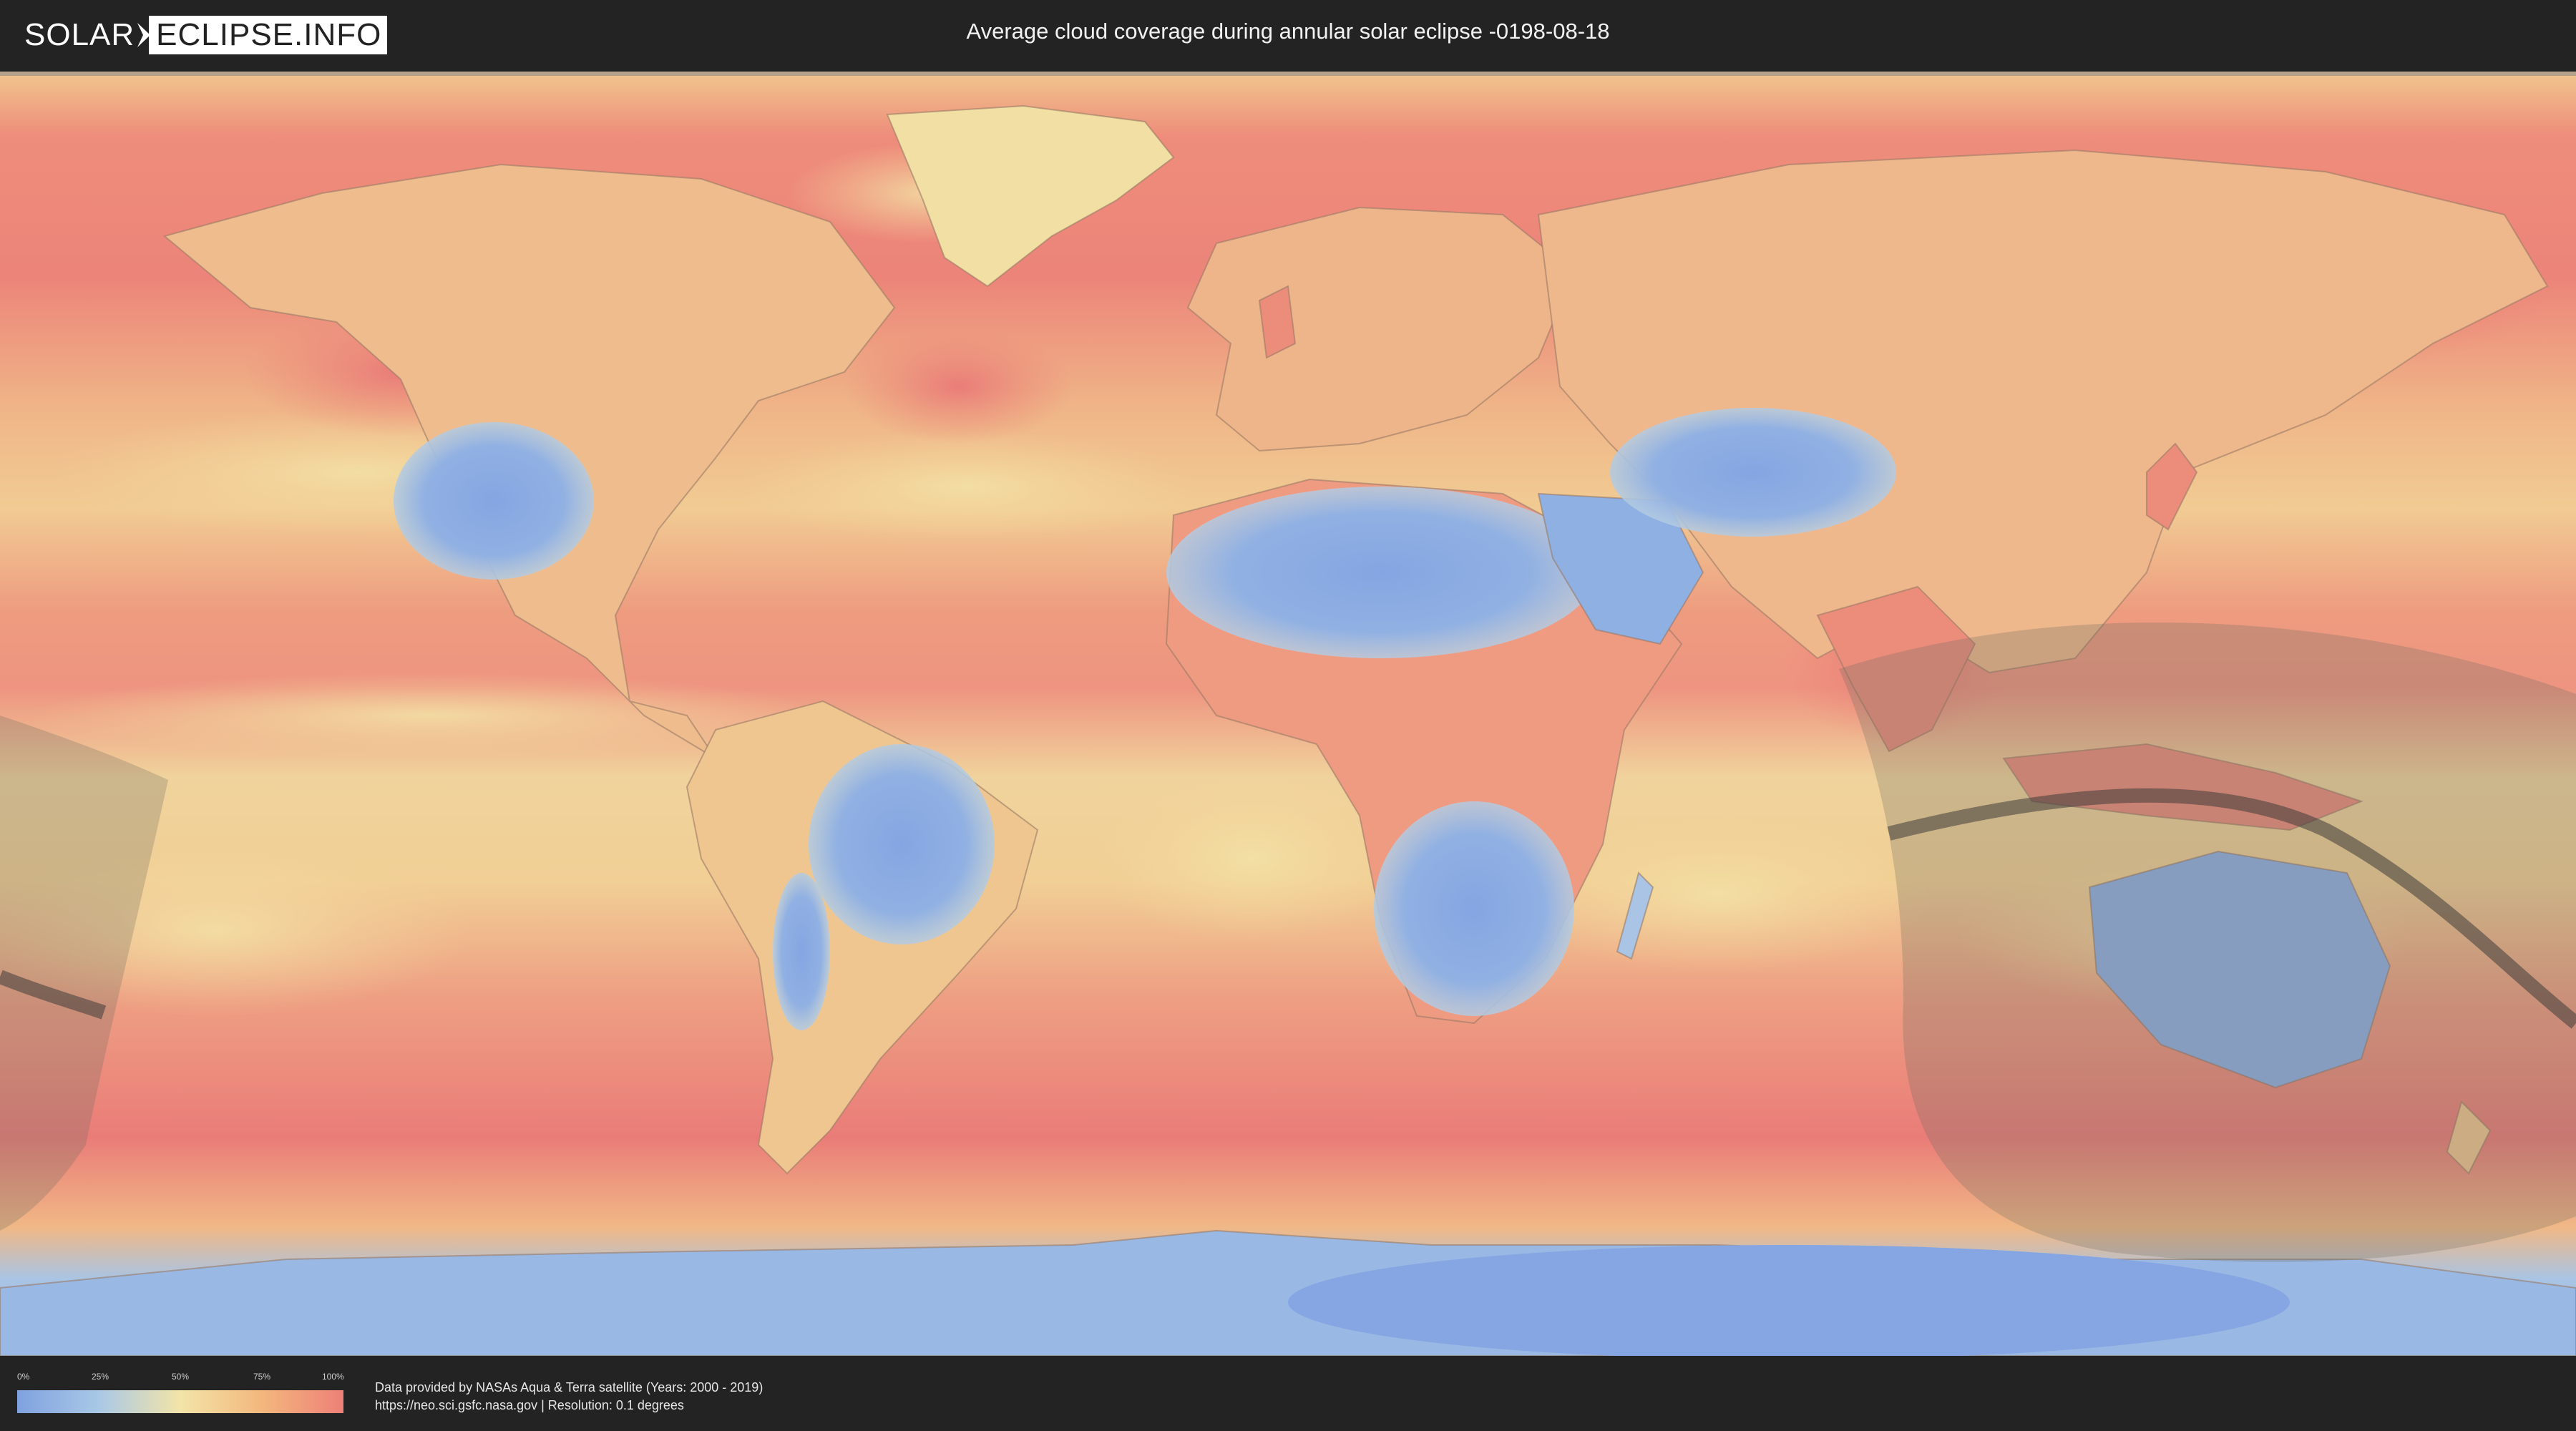 The width and height of the screenshot is (2576, 1431). What do you see at coordinates (1753, 472) in the screenshot?
I see `central-asia-clear` at bounding box center [1753, 472].